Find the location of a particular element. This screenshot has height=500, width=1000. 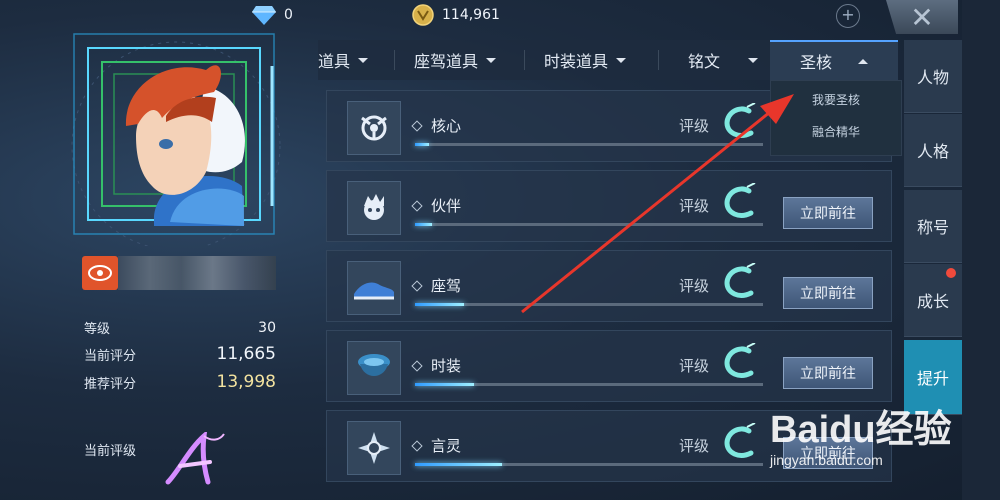

nav-character: 人物 is located at coordinates (933, 76).